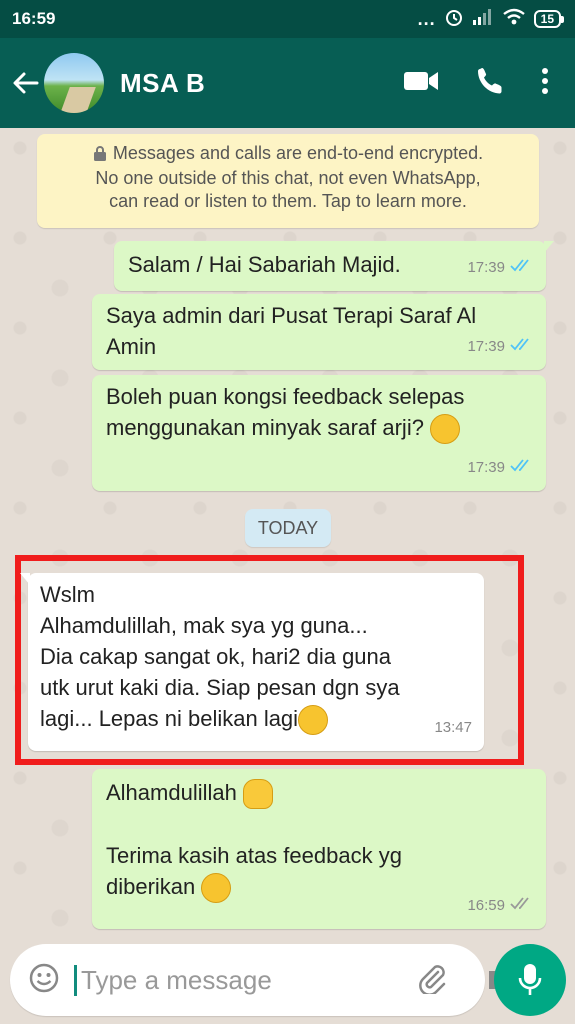 The image size is (575, 1024). I want to click on delivered-ticks-icon, so click(522, 905).